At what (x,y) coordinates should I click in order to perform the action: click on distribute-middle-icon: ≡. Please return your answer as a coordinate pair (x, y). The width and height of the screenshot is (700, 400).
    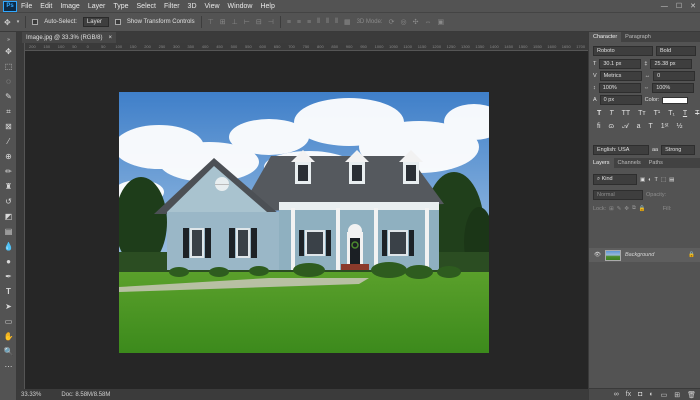
    Looking at the image, I should click on (299, 22).